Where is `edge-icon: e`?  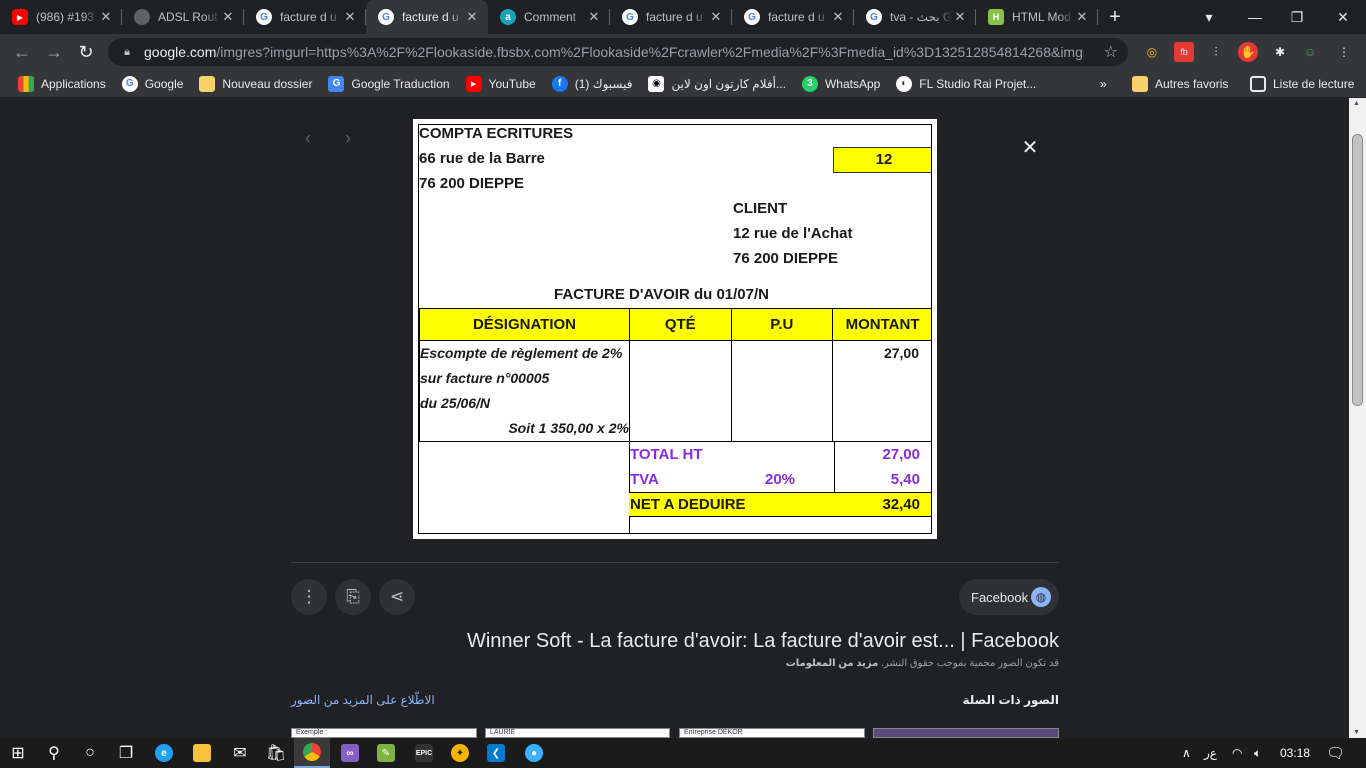
edge-icon: e is located at coordinates (164, 753).